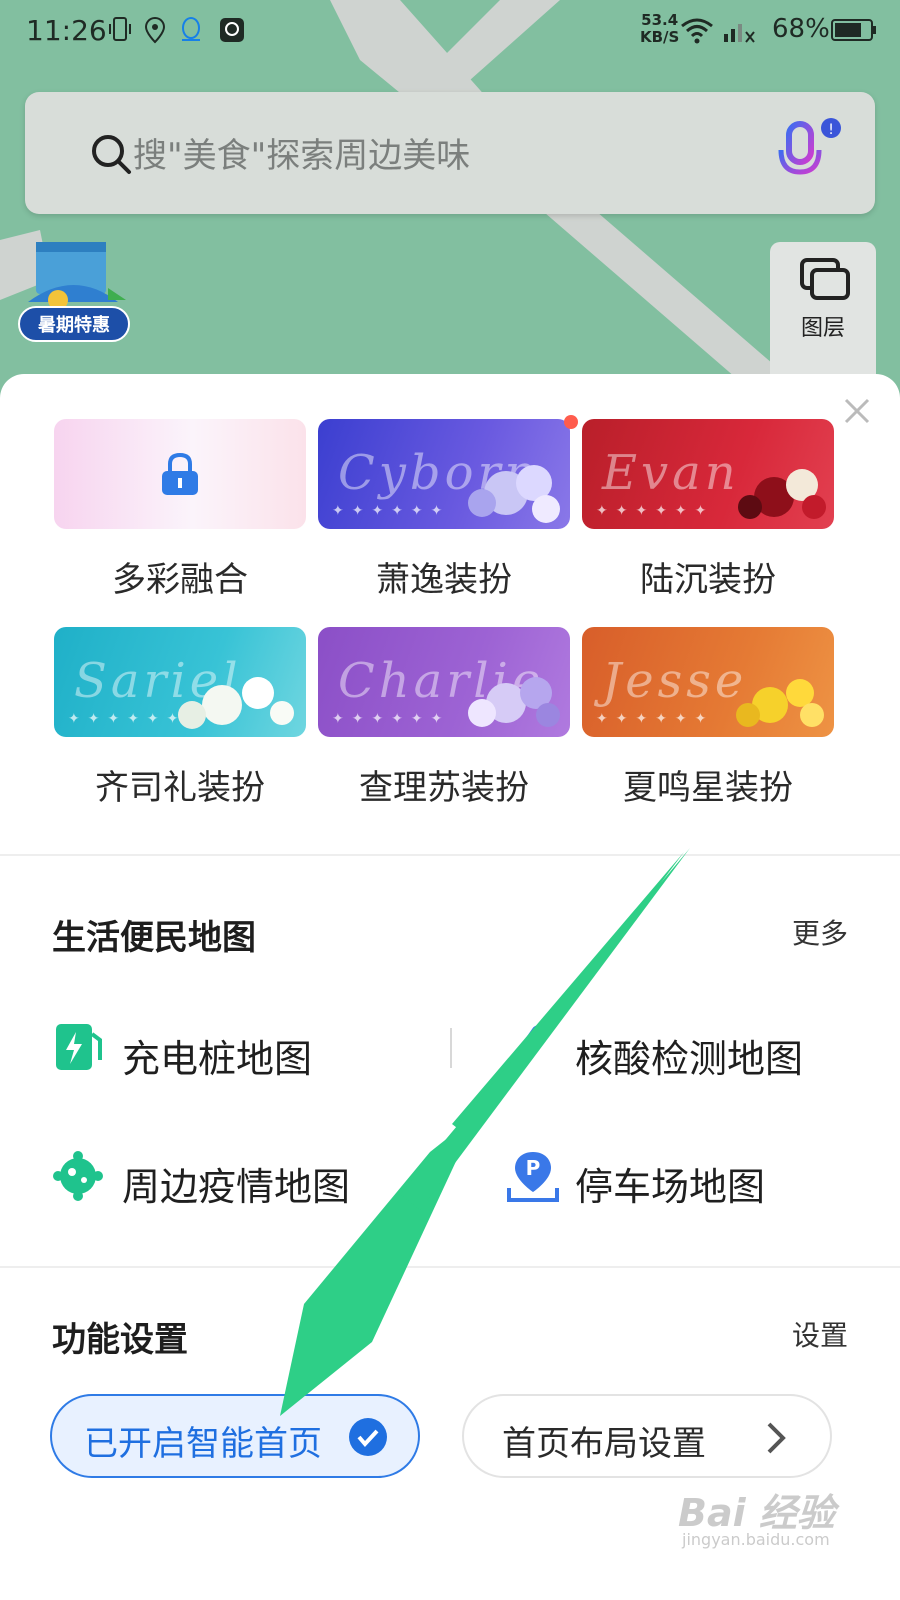  I want to click on homepage-layout-label: 首页布局设置, so click(604, 1444).